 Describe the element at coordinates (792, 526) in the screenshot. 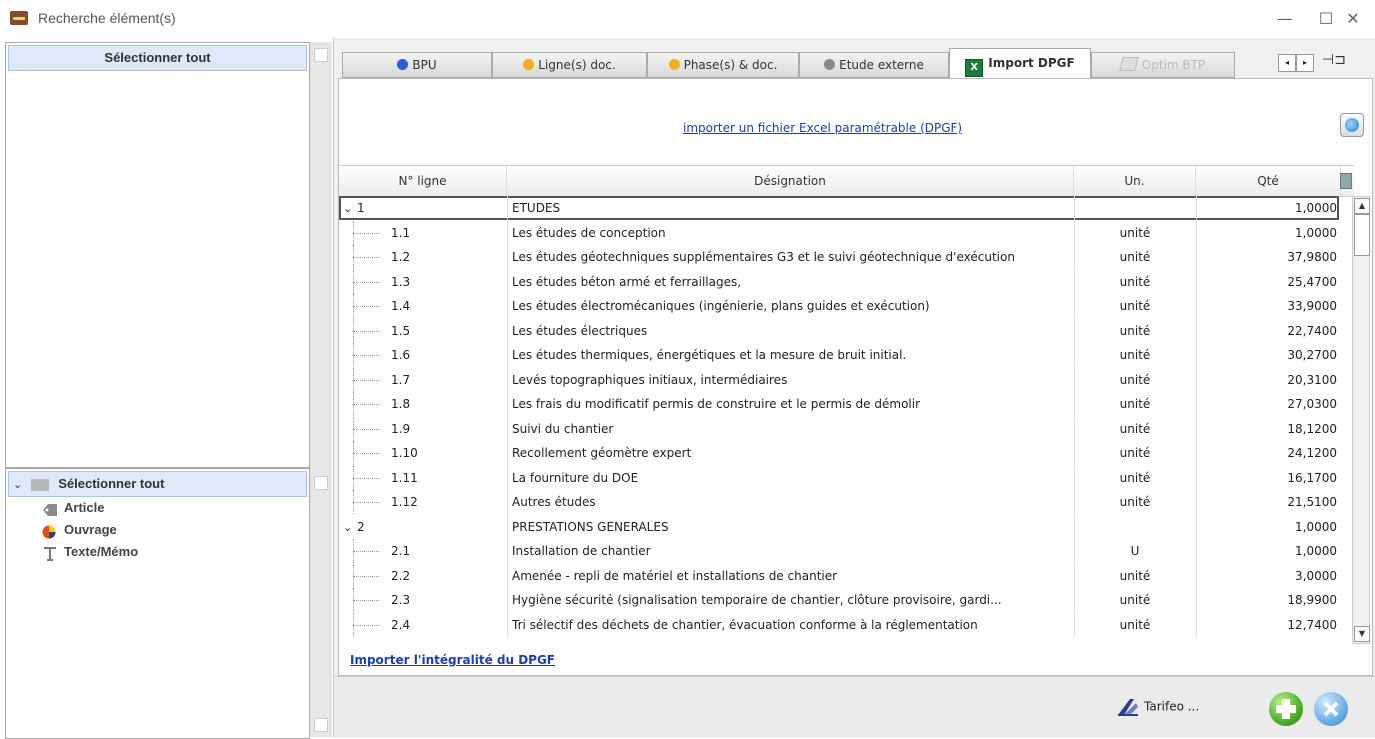

I see `cell-designation: PRESTATIONS GENERALES` at that location.